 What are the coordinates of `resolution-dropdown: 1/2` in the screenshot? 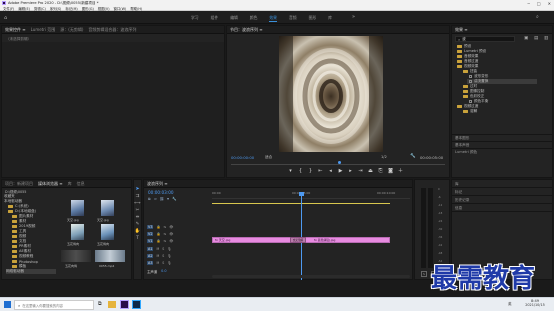 It's located at (384, 157).